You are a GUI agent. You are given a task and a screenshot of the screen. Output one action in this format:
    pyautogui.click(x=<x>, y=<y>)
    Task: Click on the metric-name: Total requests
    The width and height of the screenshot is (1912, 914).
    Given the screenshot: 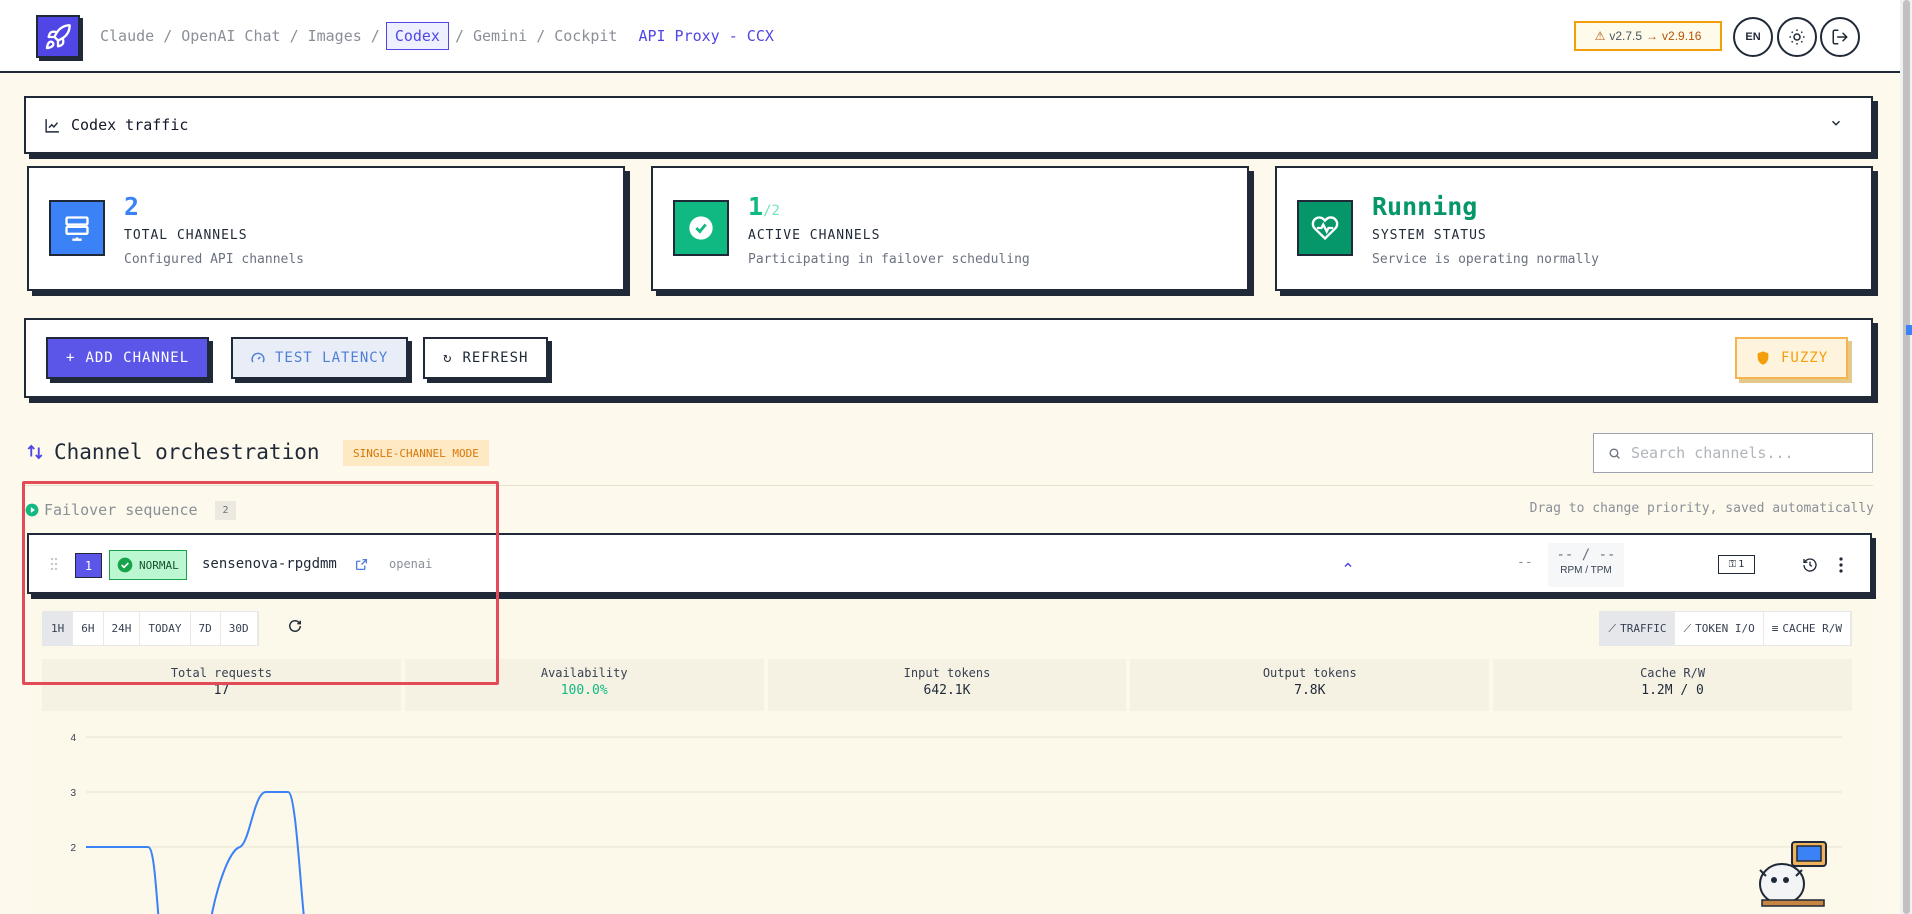 What is the action you would take?
    pyautogui.click(x=221, y=673)
    